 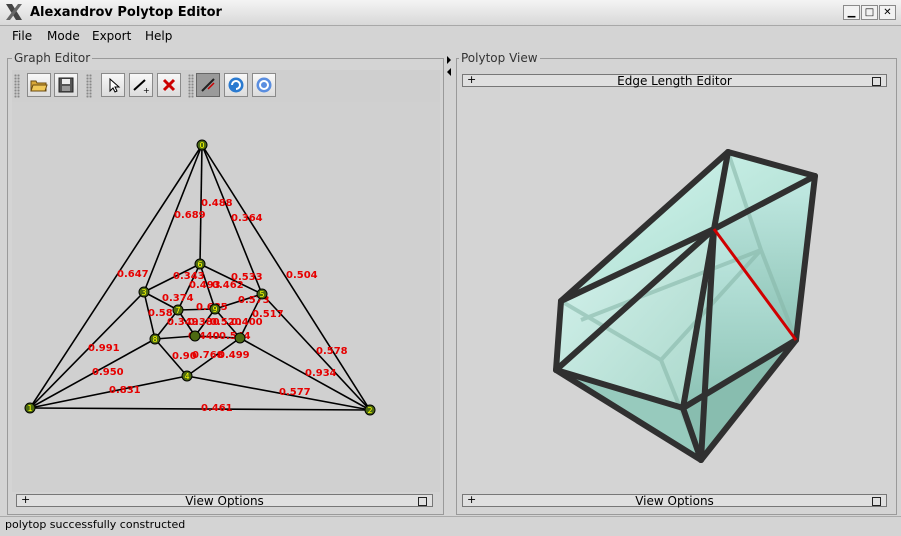 I want to click on vertex: 5, so click(x=262, y=294).